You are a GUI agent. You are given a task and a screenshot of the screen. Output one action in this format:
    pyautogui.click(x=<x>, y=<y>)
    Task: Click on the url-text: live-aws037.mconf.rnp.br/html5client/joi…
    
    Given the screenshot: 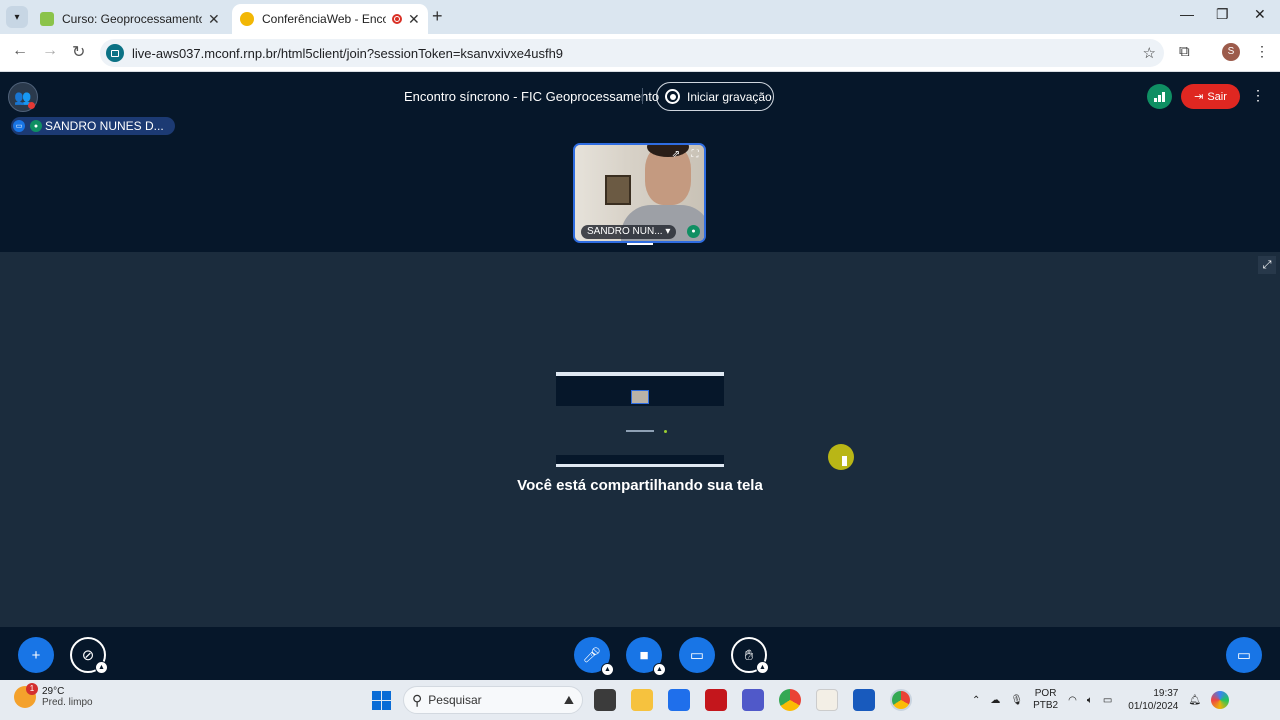 What is the action you would take?
    pyautogui.click(x=347, y=53)
    